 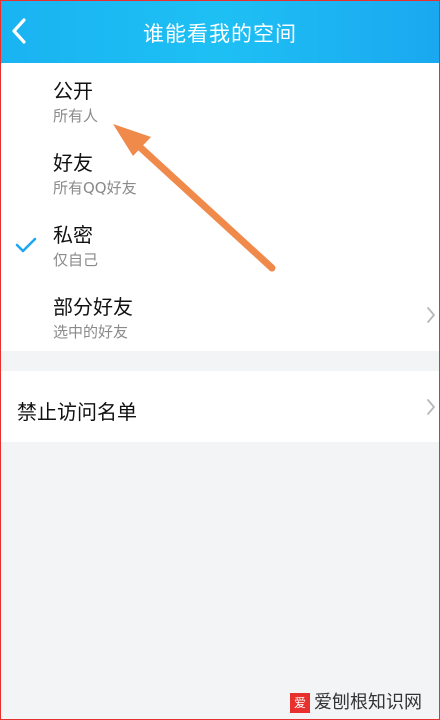 What do you see at coordinates (194, 198) in the screenshot?
I see `annotation-arrow-icon` at bounding box center [194, 198].